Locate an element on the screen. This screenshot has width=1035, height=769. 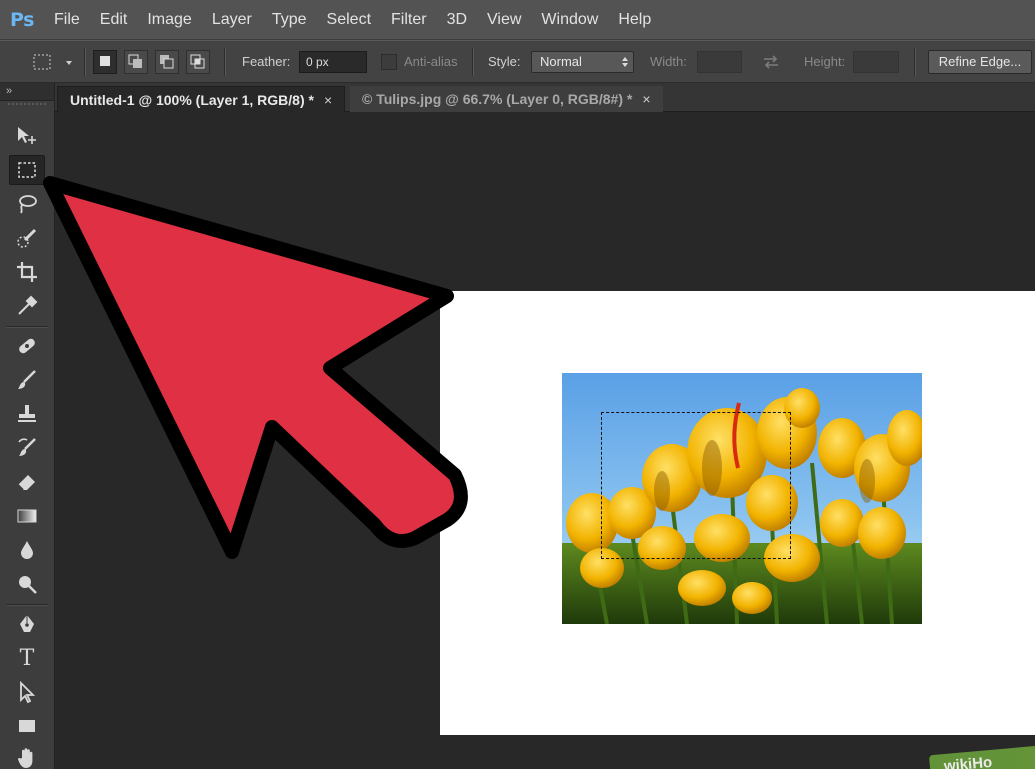
menu-layer: Layer is located at coordinates (232, 20).